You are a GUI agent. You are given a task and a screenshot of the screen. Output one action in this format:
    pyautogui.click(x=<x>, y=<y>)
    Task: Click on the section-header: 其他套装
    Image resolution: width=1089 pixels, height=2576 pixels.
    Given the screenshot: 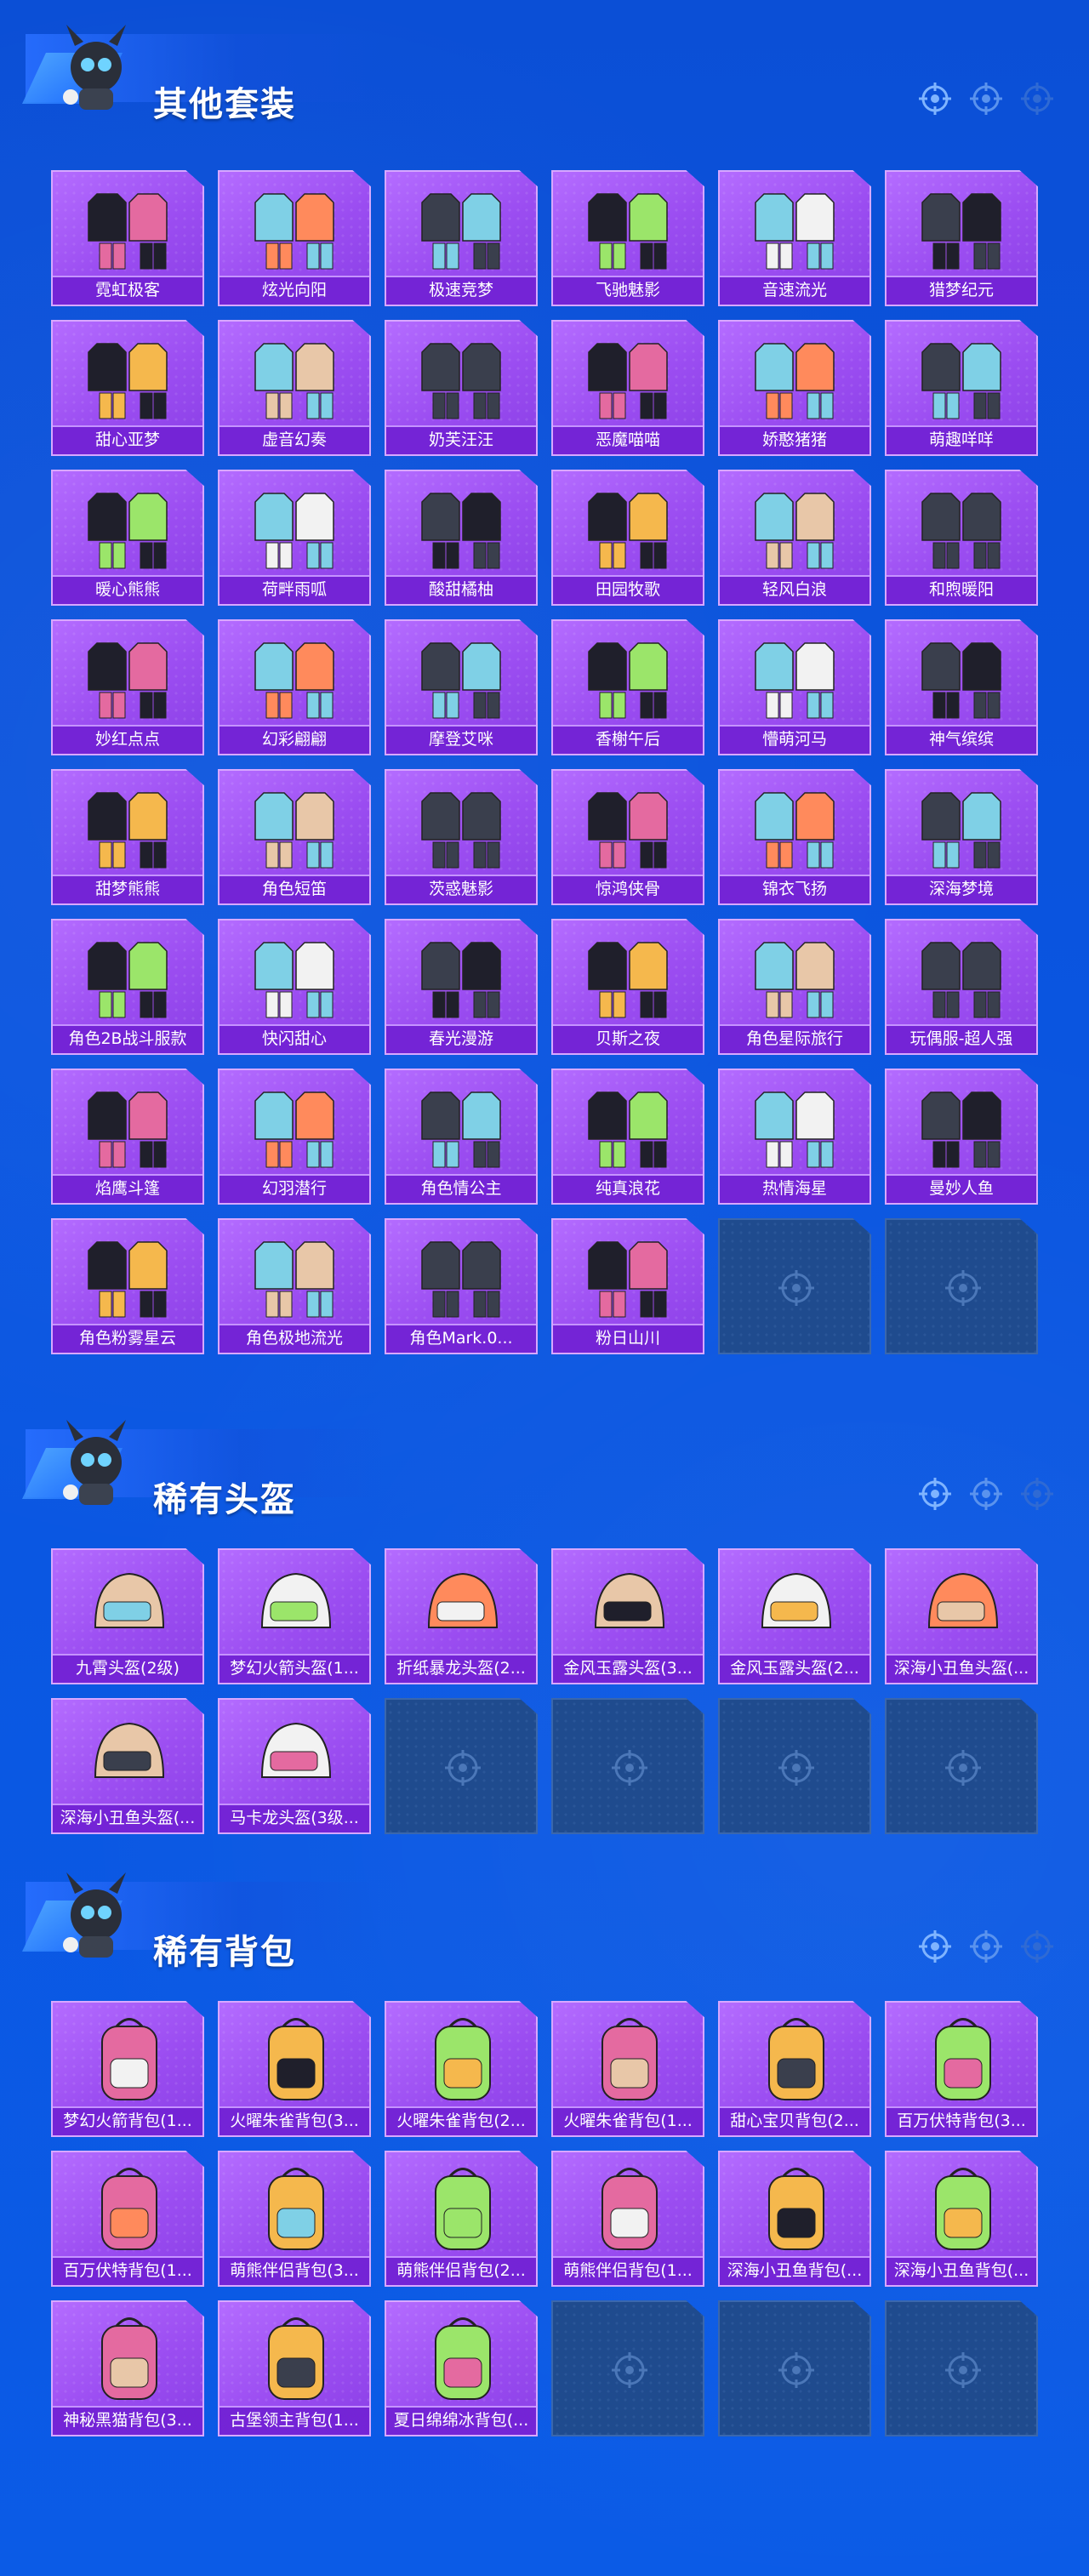 What is the action you would take?
    pyautogui.click(x=544, y=62)
    